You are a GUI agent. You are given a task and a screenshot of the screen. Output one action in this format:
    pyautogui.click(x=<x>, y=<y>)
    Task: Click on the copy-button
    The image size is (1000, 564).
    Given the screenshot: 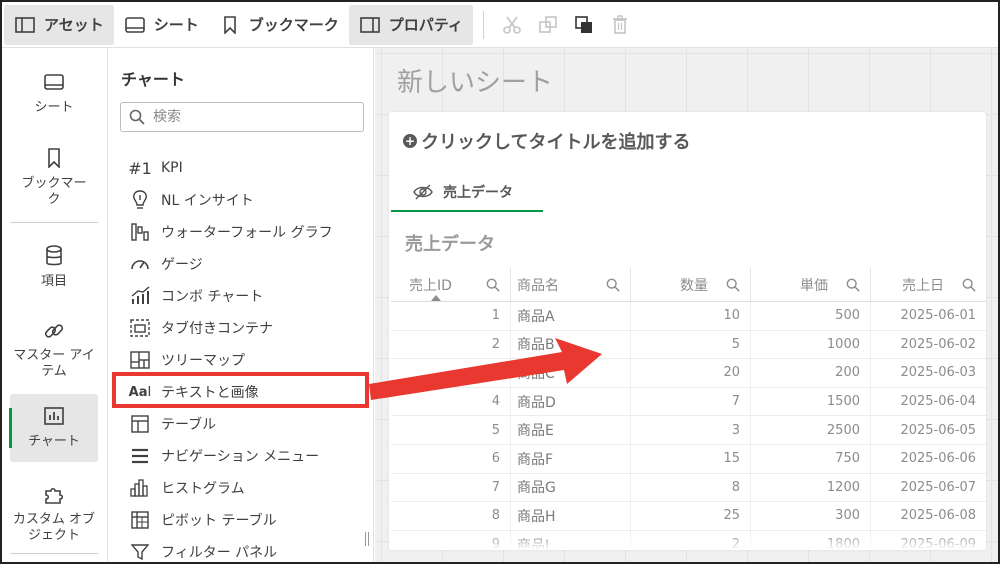 What is the action you would take?
    pyautogui.click(x=548, y=25)
    